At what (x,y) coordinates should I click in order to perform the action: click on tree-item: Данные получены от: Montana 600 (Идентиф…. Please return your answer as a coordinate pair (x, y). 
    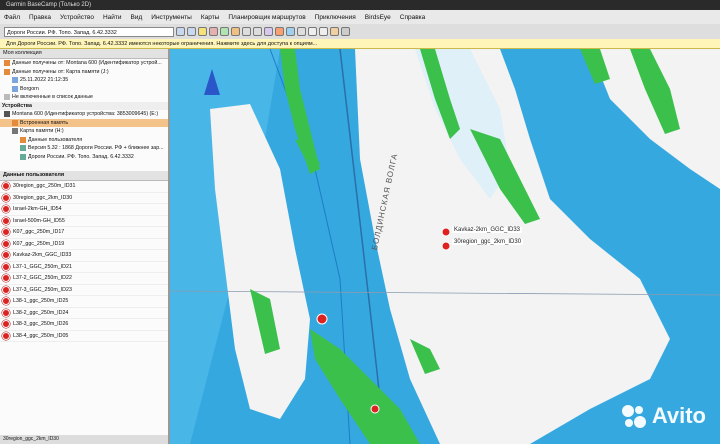
    Looking at the image, I should click on (84, 63).